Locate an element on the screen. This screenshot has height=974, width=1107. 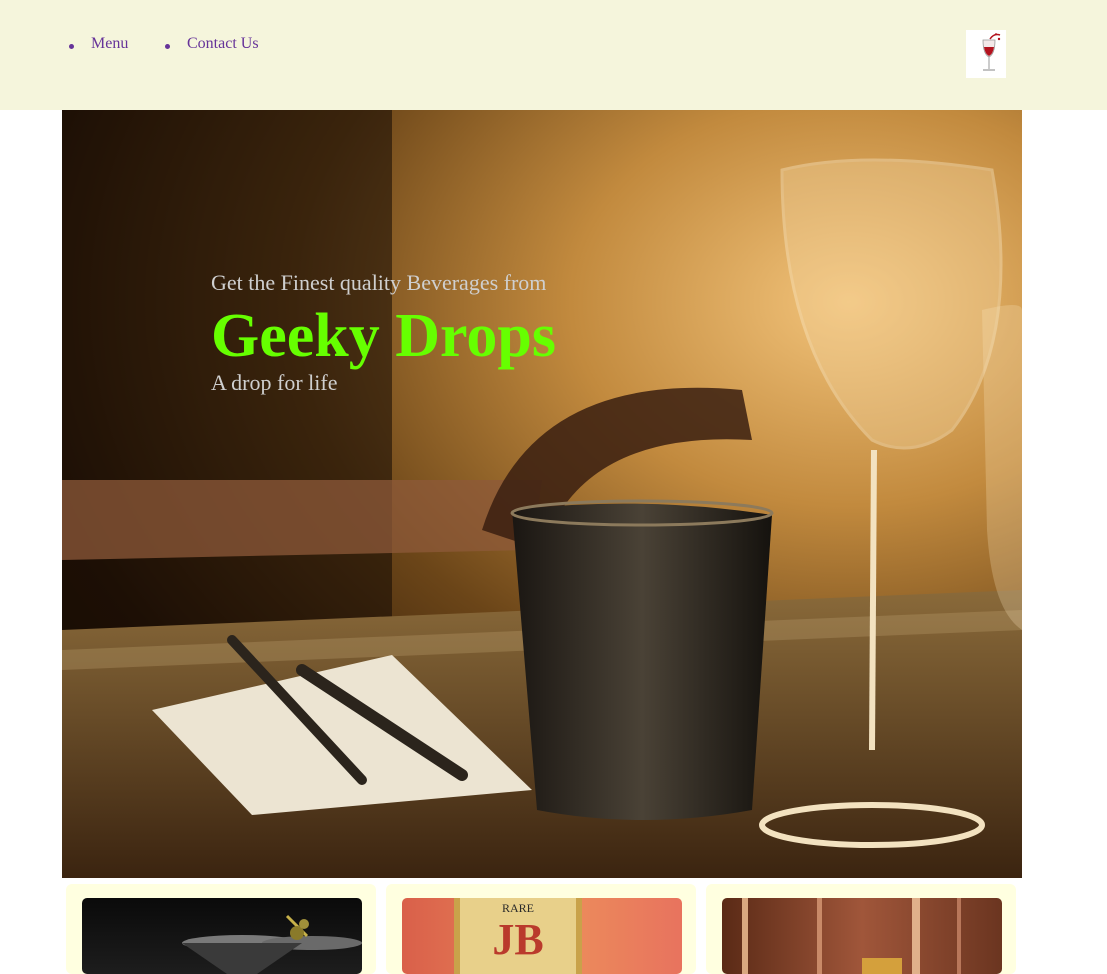
nav-link-menu: Menu is located at coordinates (109, 43).